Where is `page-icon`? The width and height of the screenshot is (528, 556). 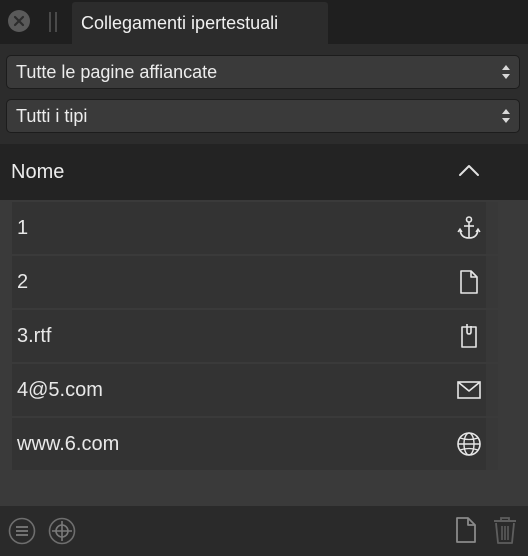
page-icon is located at coordinates (469, 282).